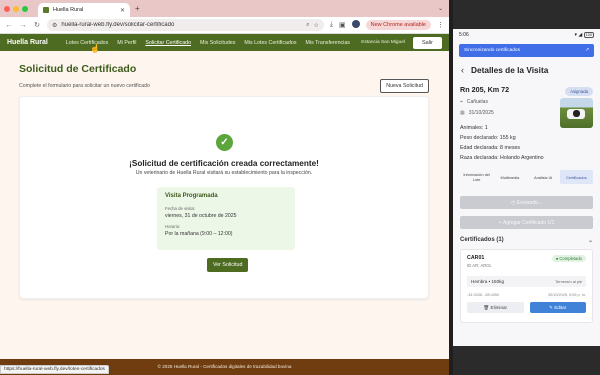  Describe the element at coordinates (217, 43) in the screenshot. I see `nav-mis-solicitudes: Mis Solicitudes` at that location.